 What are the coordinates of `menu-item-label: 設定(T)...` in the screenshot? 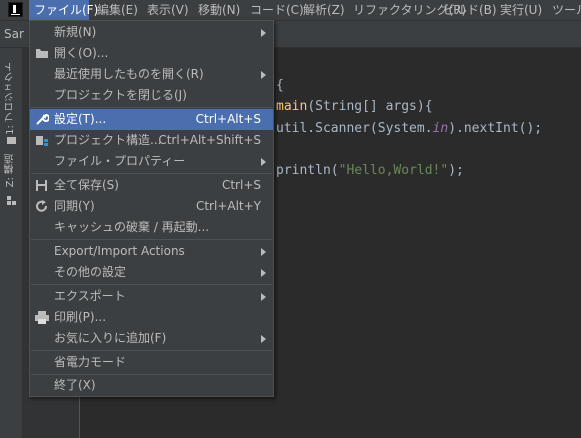 It's located at (80, 119).